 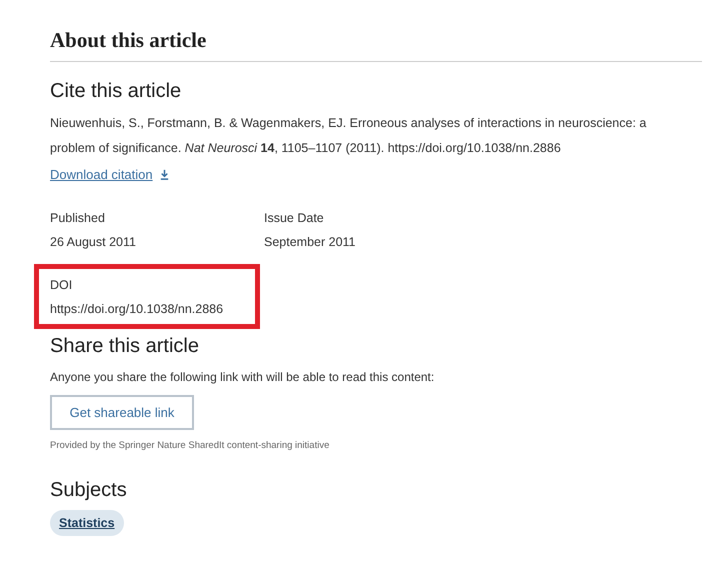 What do you see at coordinates (137, 309) in the screenshot?
I see `detail-value: https://doi.org/10.1038/nn.2886` at bounding box center [137, 309].